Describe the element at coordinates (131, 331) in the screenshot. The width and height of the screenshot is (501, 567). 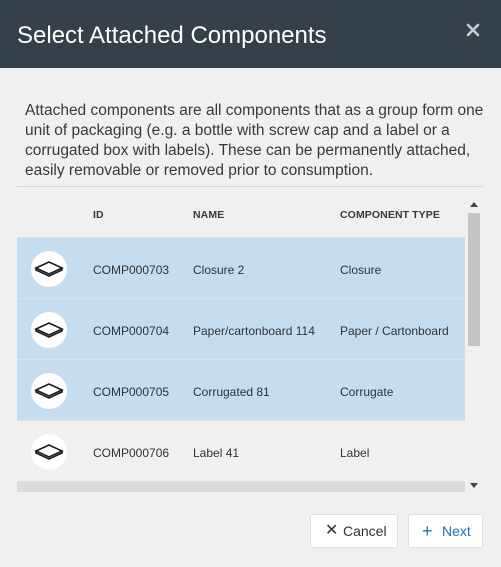
I see `component-id: COMP000704` at that location.